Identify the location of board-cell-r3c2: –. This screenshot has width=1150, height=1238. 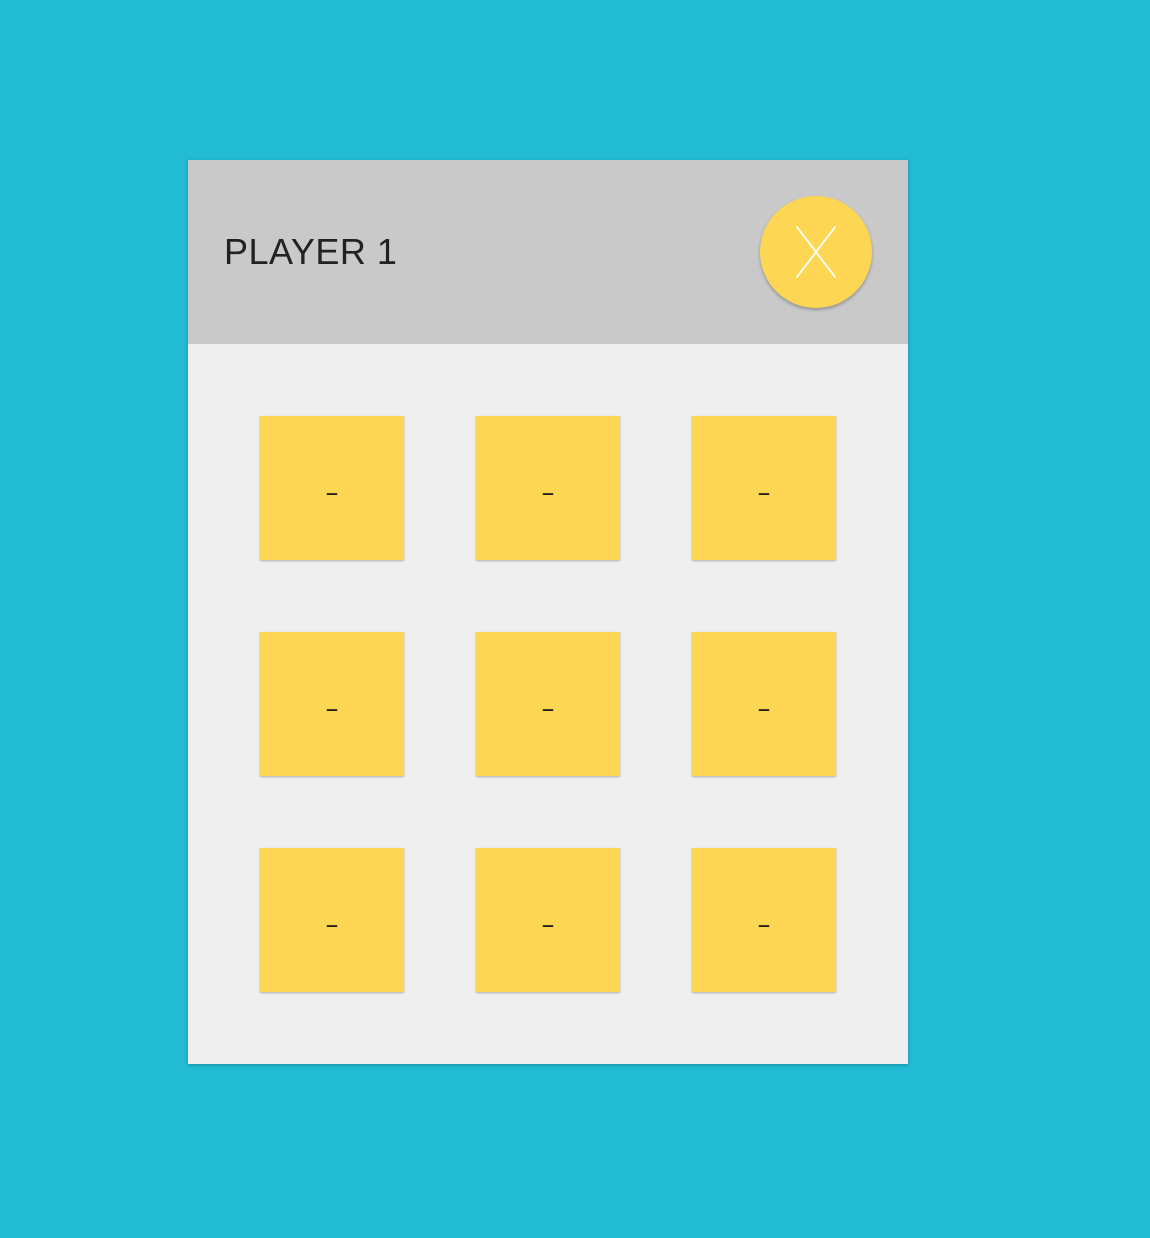
(548, 920).